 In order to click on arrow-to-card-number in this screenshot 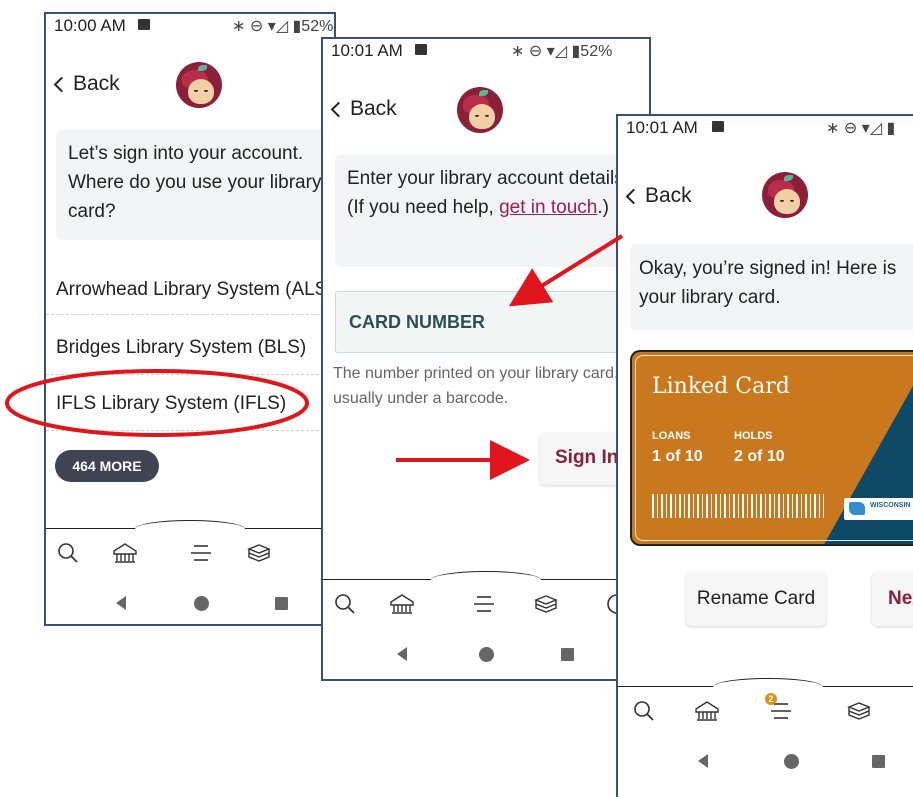, I will do `click(566, 270)`.